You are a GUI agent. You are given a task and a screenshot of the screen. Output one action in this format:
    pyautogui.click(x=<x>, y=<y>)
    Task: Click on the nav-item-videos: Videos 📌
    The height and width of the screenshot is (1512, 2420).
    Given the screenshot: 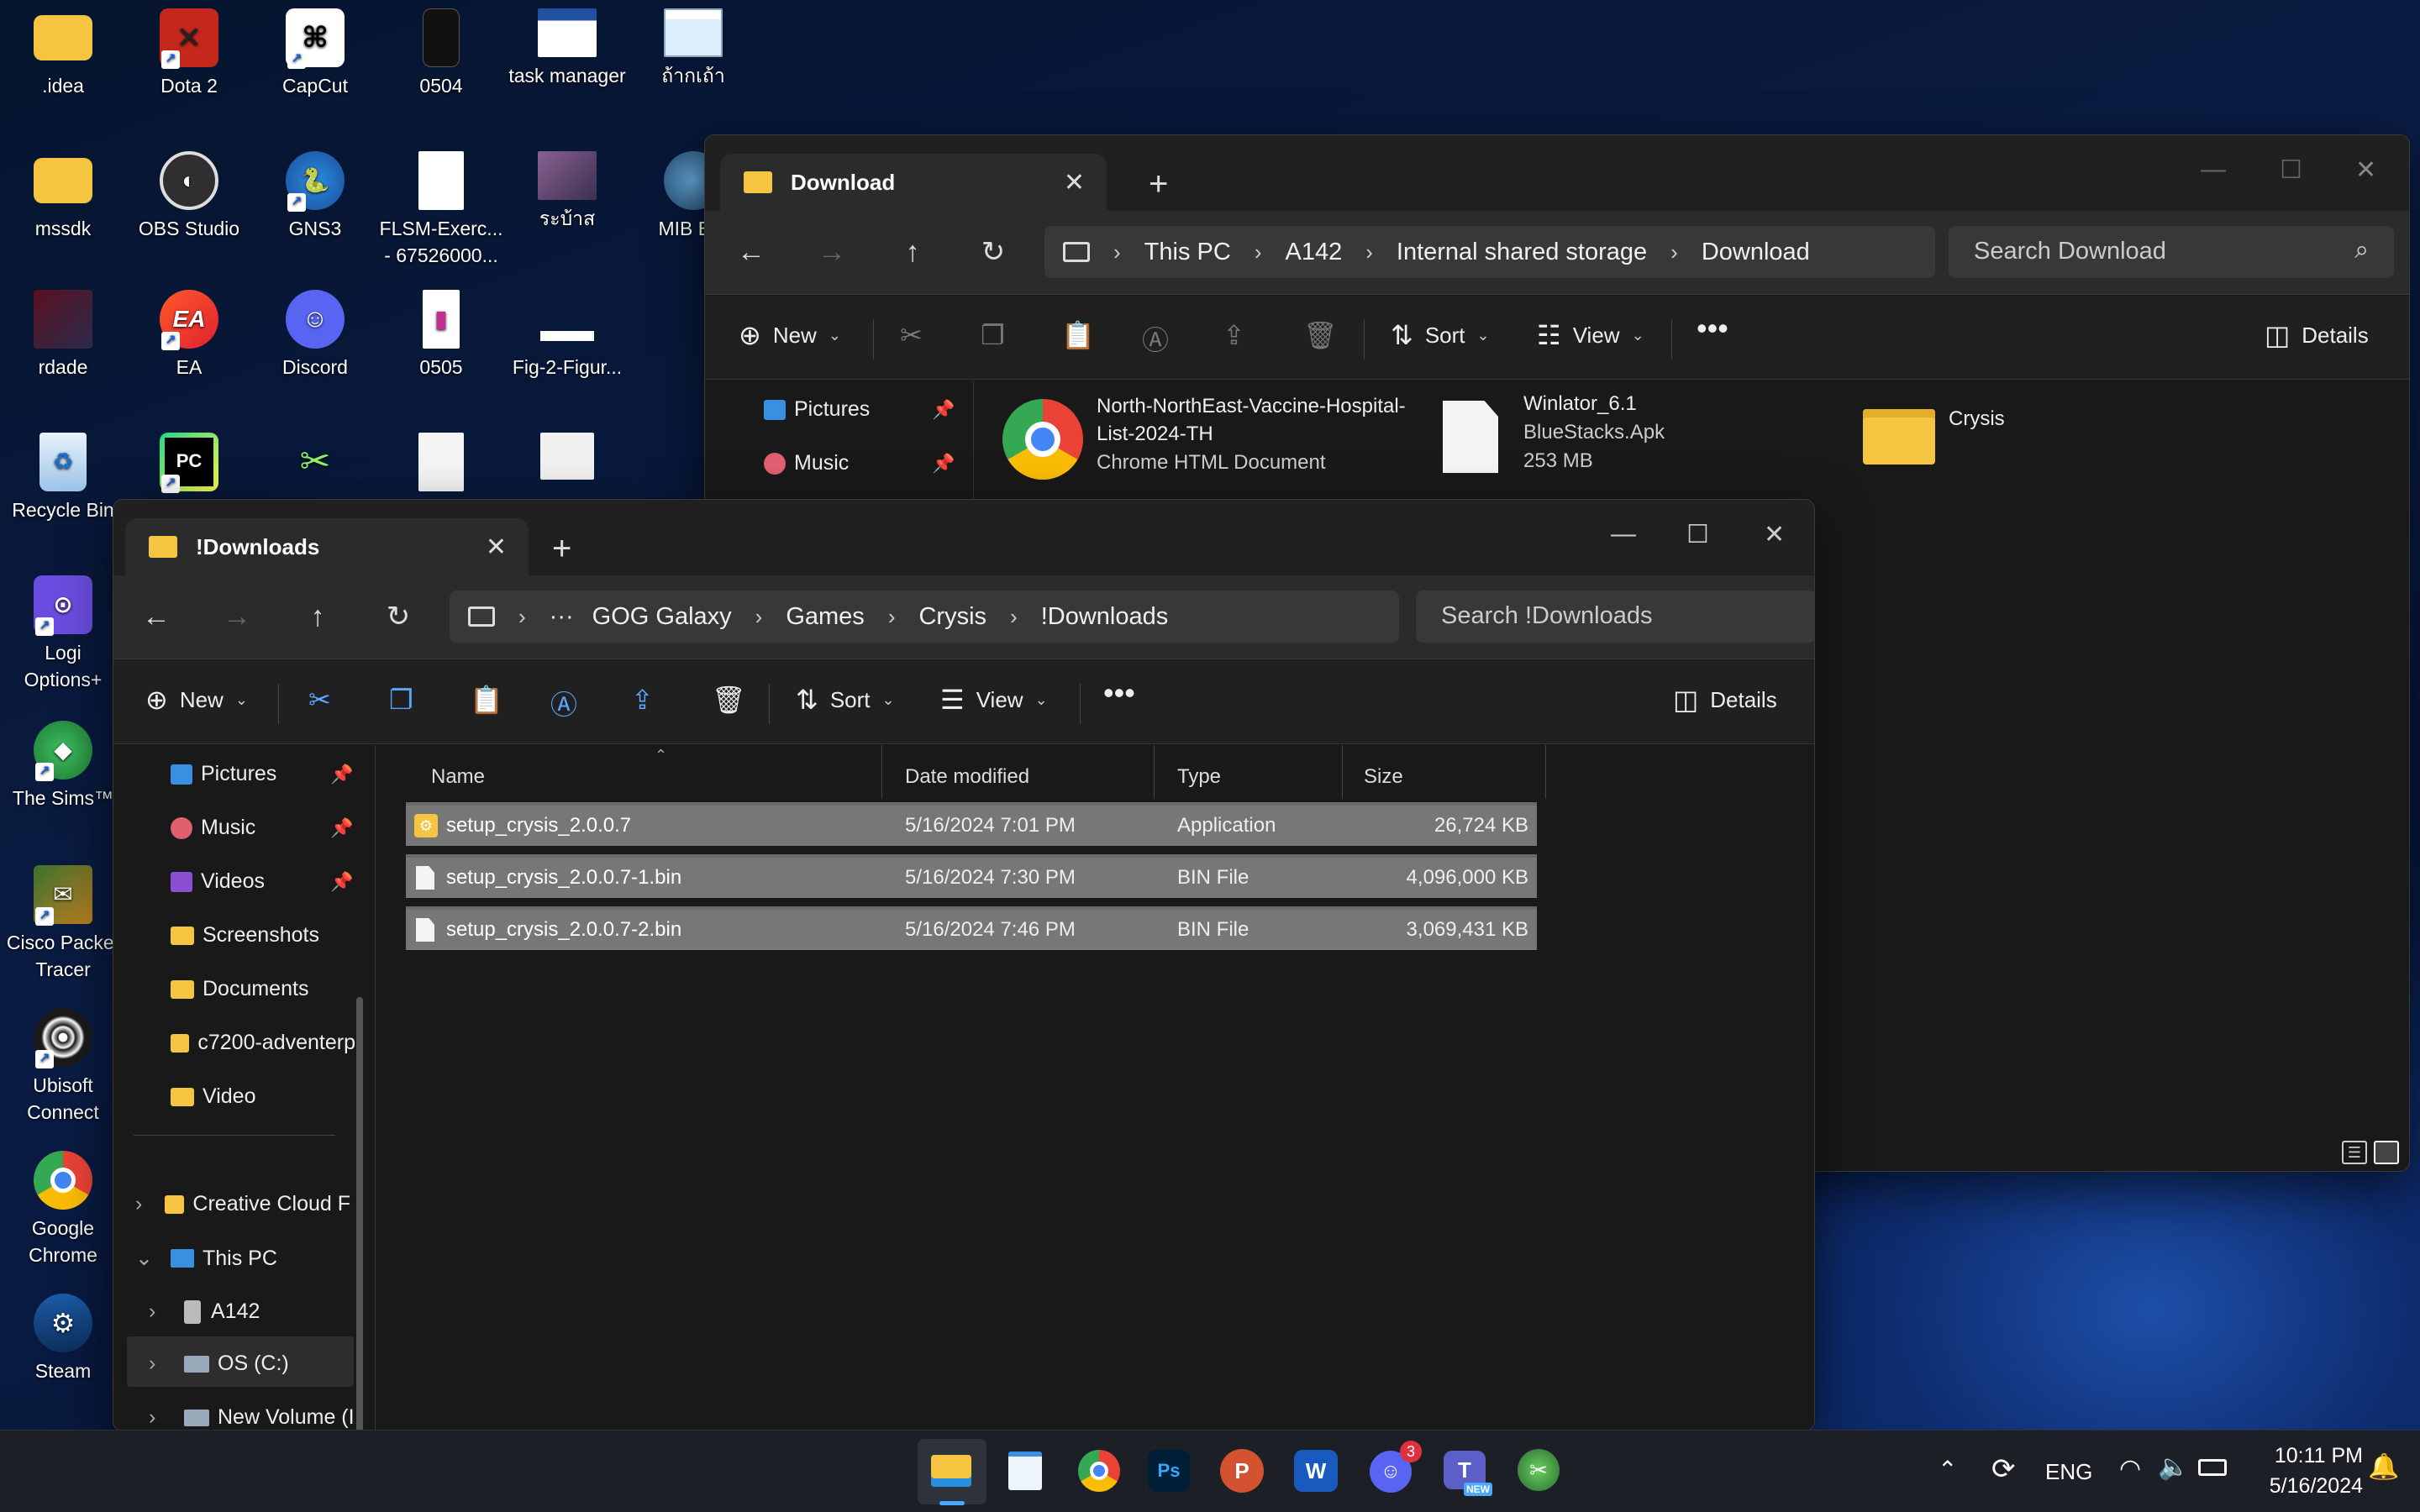 What is the action you would take?
    pyautogui.click(x=262, y=881)
    